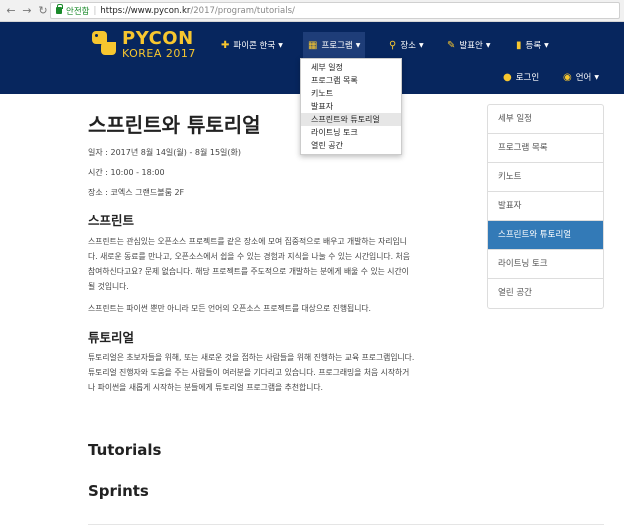 The height and width of the screenshot is (529, 624). Describe the element at coordinates (545, 264) in the screenshot. I see `sidebar-item-lightning-talk: 라이트닝 토크` at that location.